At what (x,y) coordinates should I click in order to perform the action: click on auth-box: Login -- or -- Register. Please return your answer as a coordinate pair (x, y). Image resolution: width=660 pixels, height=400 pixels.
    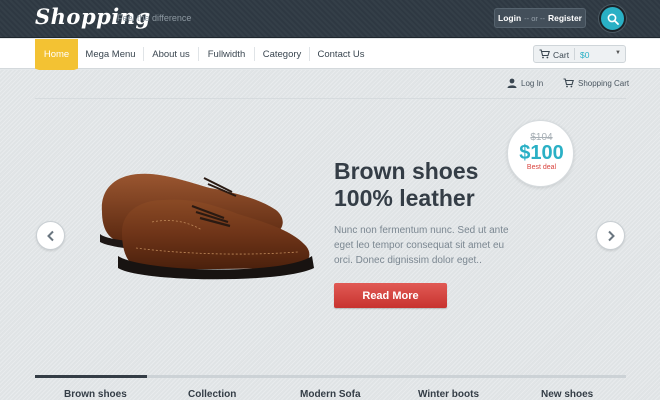
    Looking at the image, I should click on (540, 18).